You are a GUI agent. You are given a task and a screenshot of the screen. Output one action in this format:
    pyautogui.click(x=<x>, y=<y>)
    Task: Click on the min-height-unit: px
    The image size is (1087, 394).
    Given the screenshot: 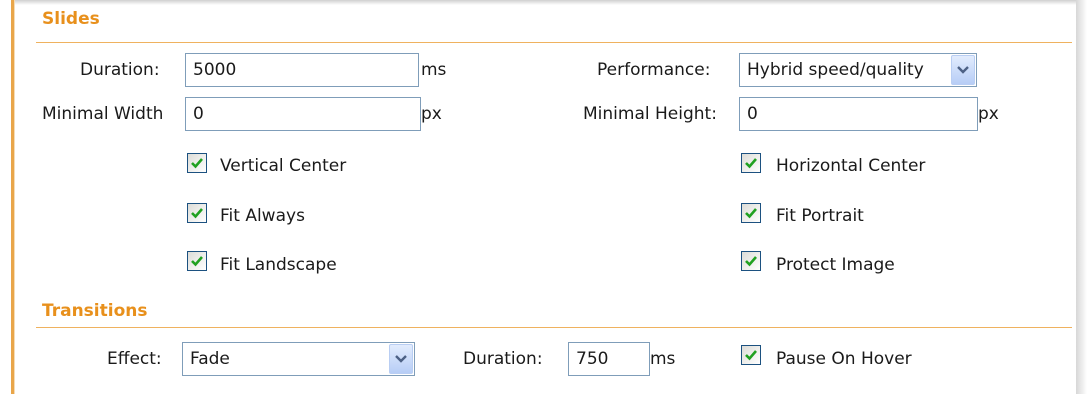 What is the action you would take?
    pyautogui.click(x=988, y=114)
    